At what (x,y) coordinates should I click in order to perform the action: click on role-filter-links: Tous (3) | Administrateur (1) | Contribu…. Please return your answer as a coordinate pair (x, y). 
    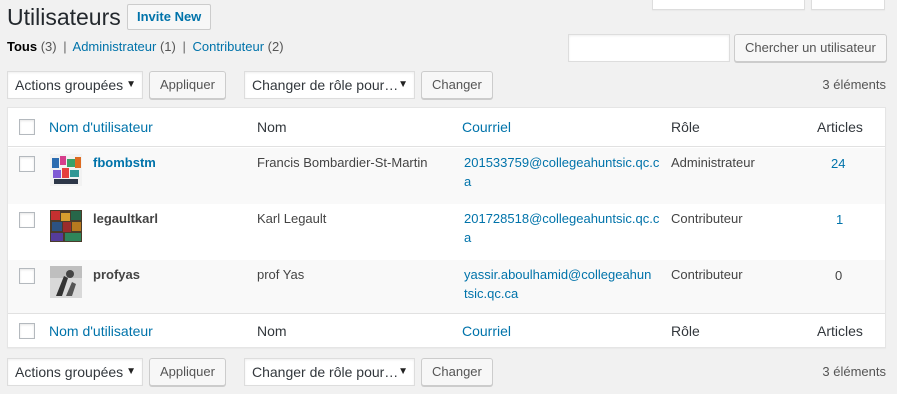
    Looking at the image, I should click on (145, 46).